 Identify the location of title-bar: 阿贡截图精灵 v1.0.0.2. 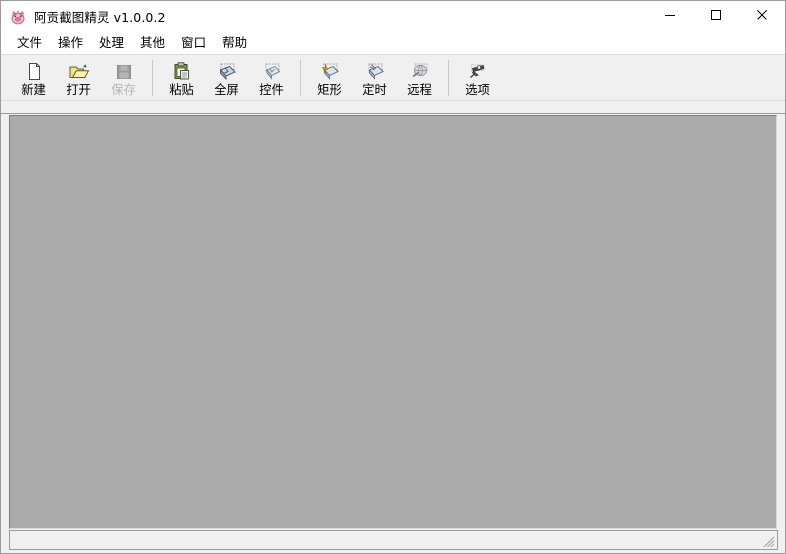
(393, 16).